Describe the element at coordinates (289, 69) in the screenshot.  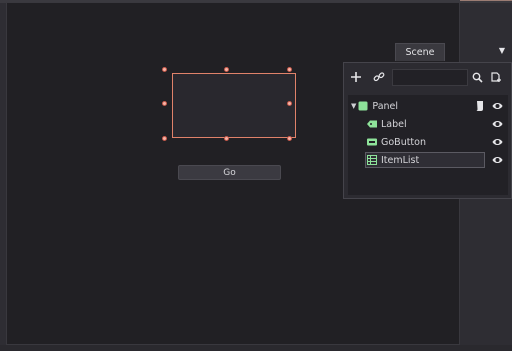
I see `resize-handle-top-right` at that location.